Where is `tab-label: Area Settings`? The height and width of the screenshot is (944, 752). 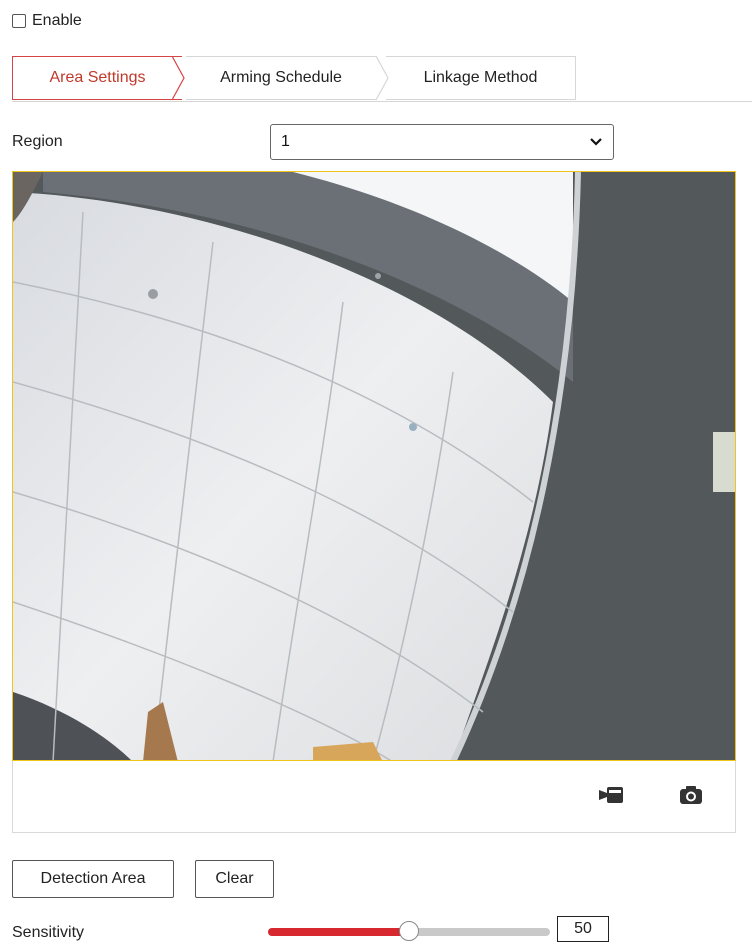 tab-label: Area Settings is located at coordinates (97, 77).